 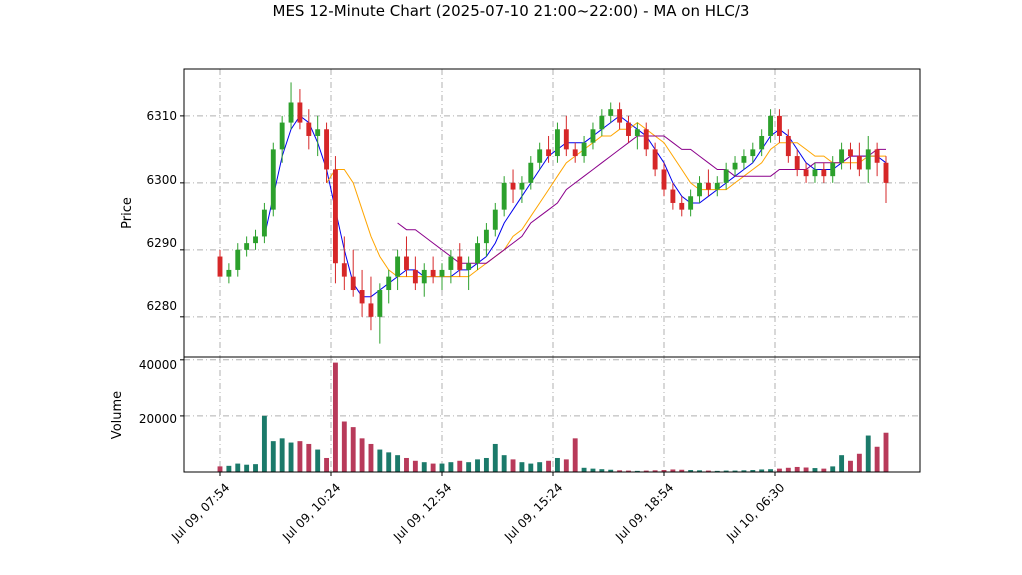 I want to click on price-axis-label: Price, so click(x=127, y=213).